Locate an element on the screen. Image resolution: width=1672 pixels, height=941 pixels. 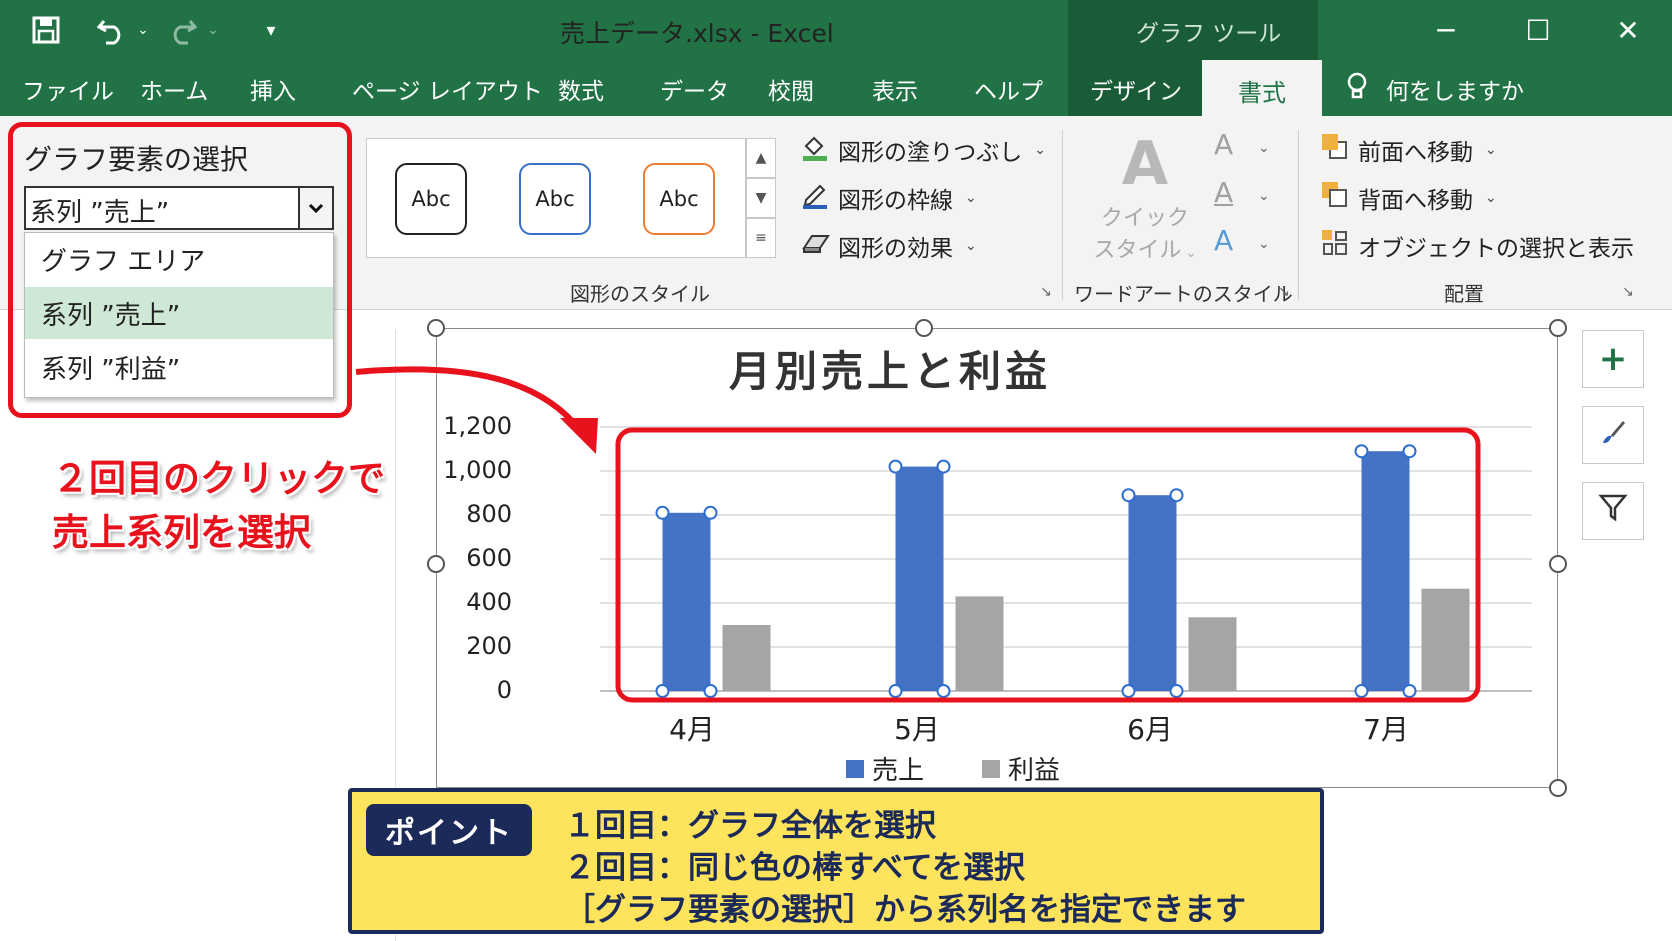
chart-filters-button is located at coordinates (1613, 511).